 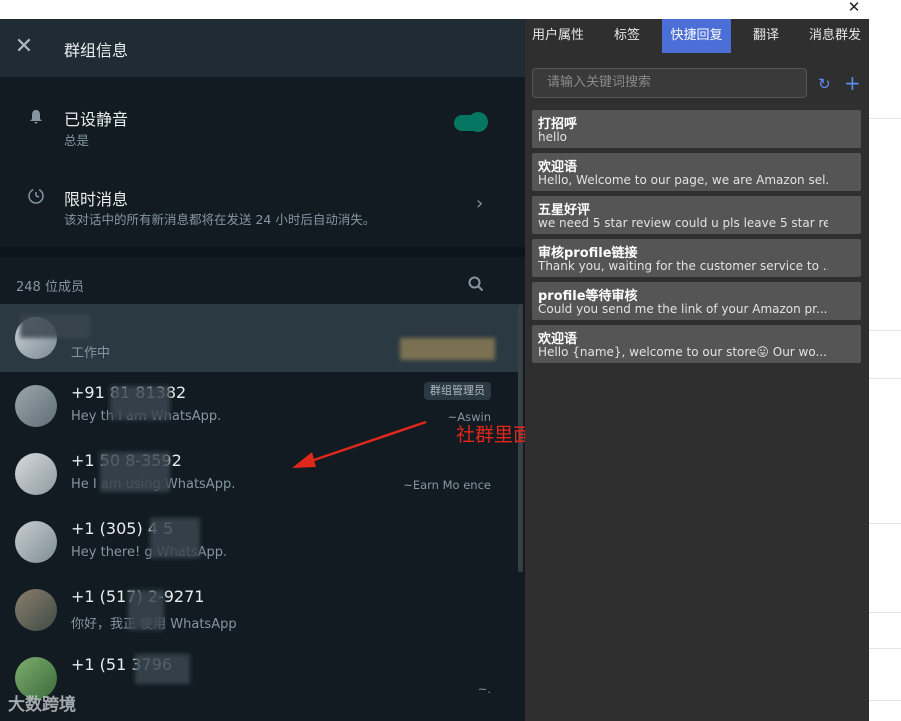 I want to click on refresh-icon: ↻, so click(x=824, y=84).